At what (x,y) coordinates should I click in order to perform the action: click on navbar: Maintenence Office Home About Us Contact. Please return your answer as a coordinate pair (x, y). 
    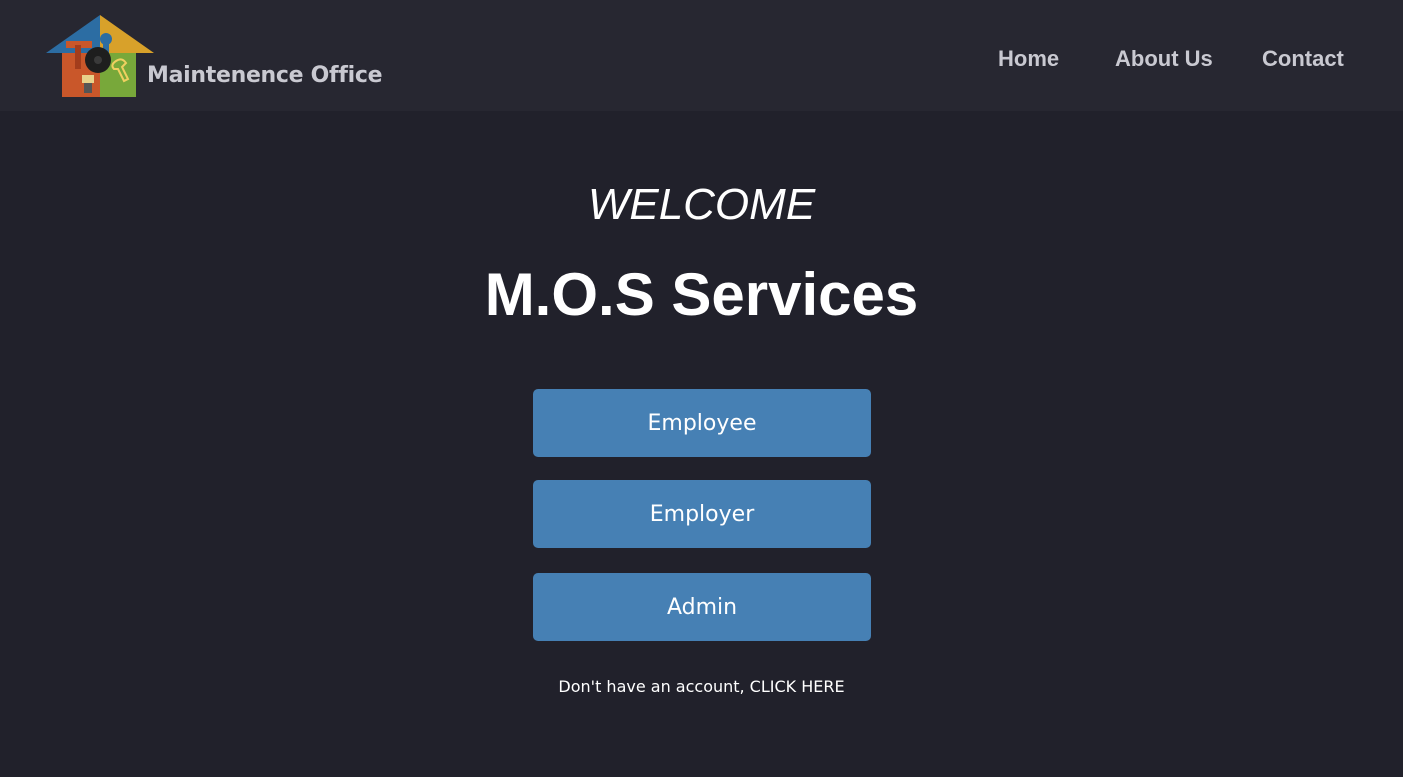
    Looking at the image, I should click on (701, 55).